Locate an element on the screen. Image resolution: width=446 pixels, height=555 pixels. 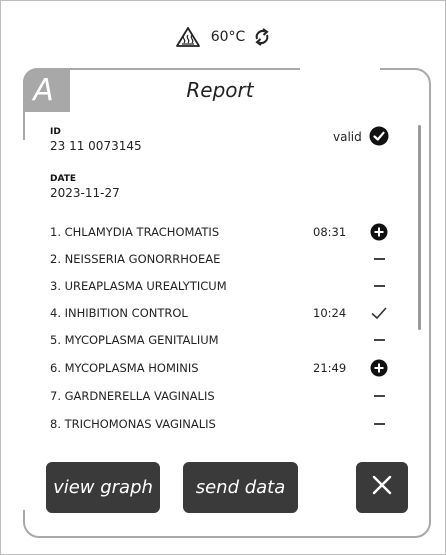
result-row: 7. GARDNERELLA VAGINALIS is located at coordinates (222, 396).